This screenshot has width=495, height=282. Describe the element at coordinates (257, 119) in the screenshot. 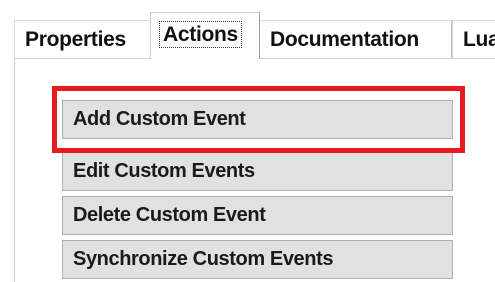

I see `add-custom-event-button: Add Custom Event` at that location.